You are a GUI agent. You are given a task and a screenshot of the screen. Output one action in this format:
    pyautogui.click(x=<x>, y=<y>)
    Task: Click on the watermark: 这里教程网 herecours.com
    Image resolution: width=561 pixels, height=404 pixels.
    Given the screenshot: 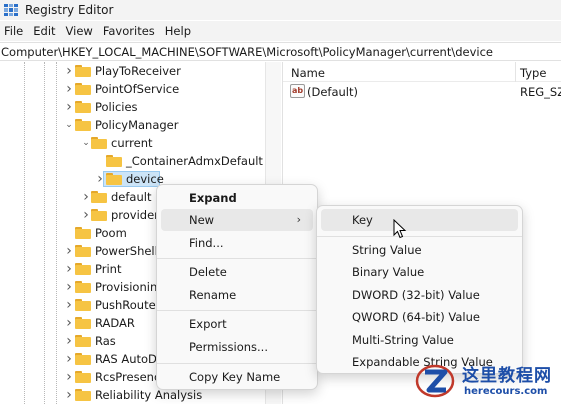 What is the action you would take?
    pyautogui.click(x=486, y=381)
    